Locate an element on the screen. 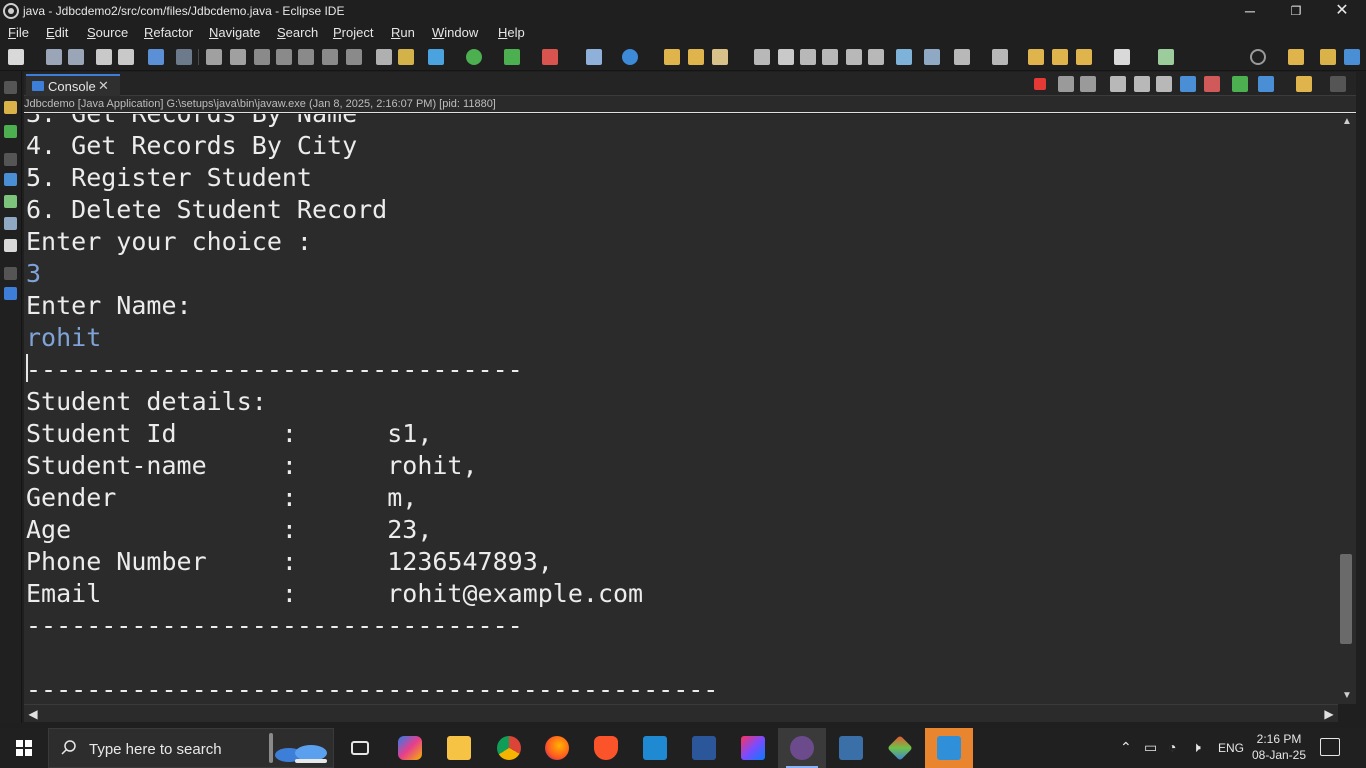  battery-icon: ▭ is located at coordinates (1150, 747).